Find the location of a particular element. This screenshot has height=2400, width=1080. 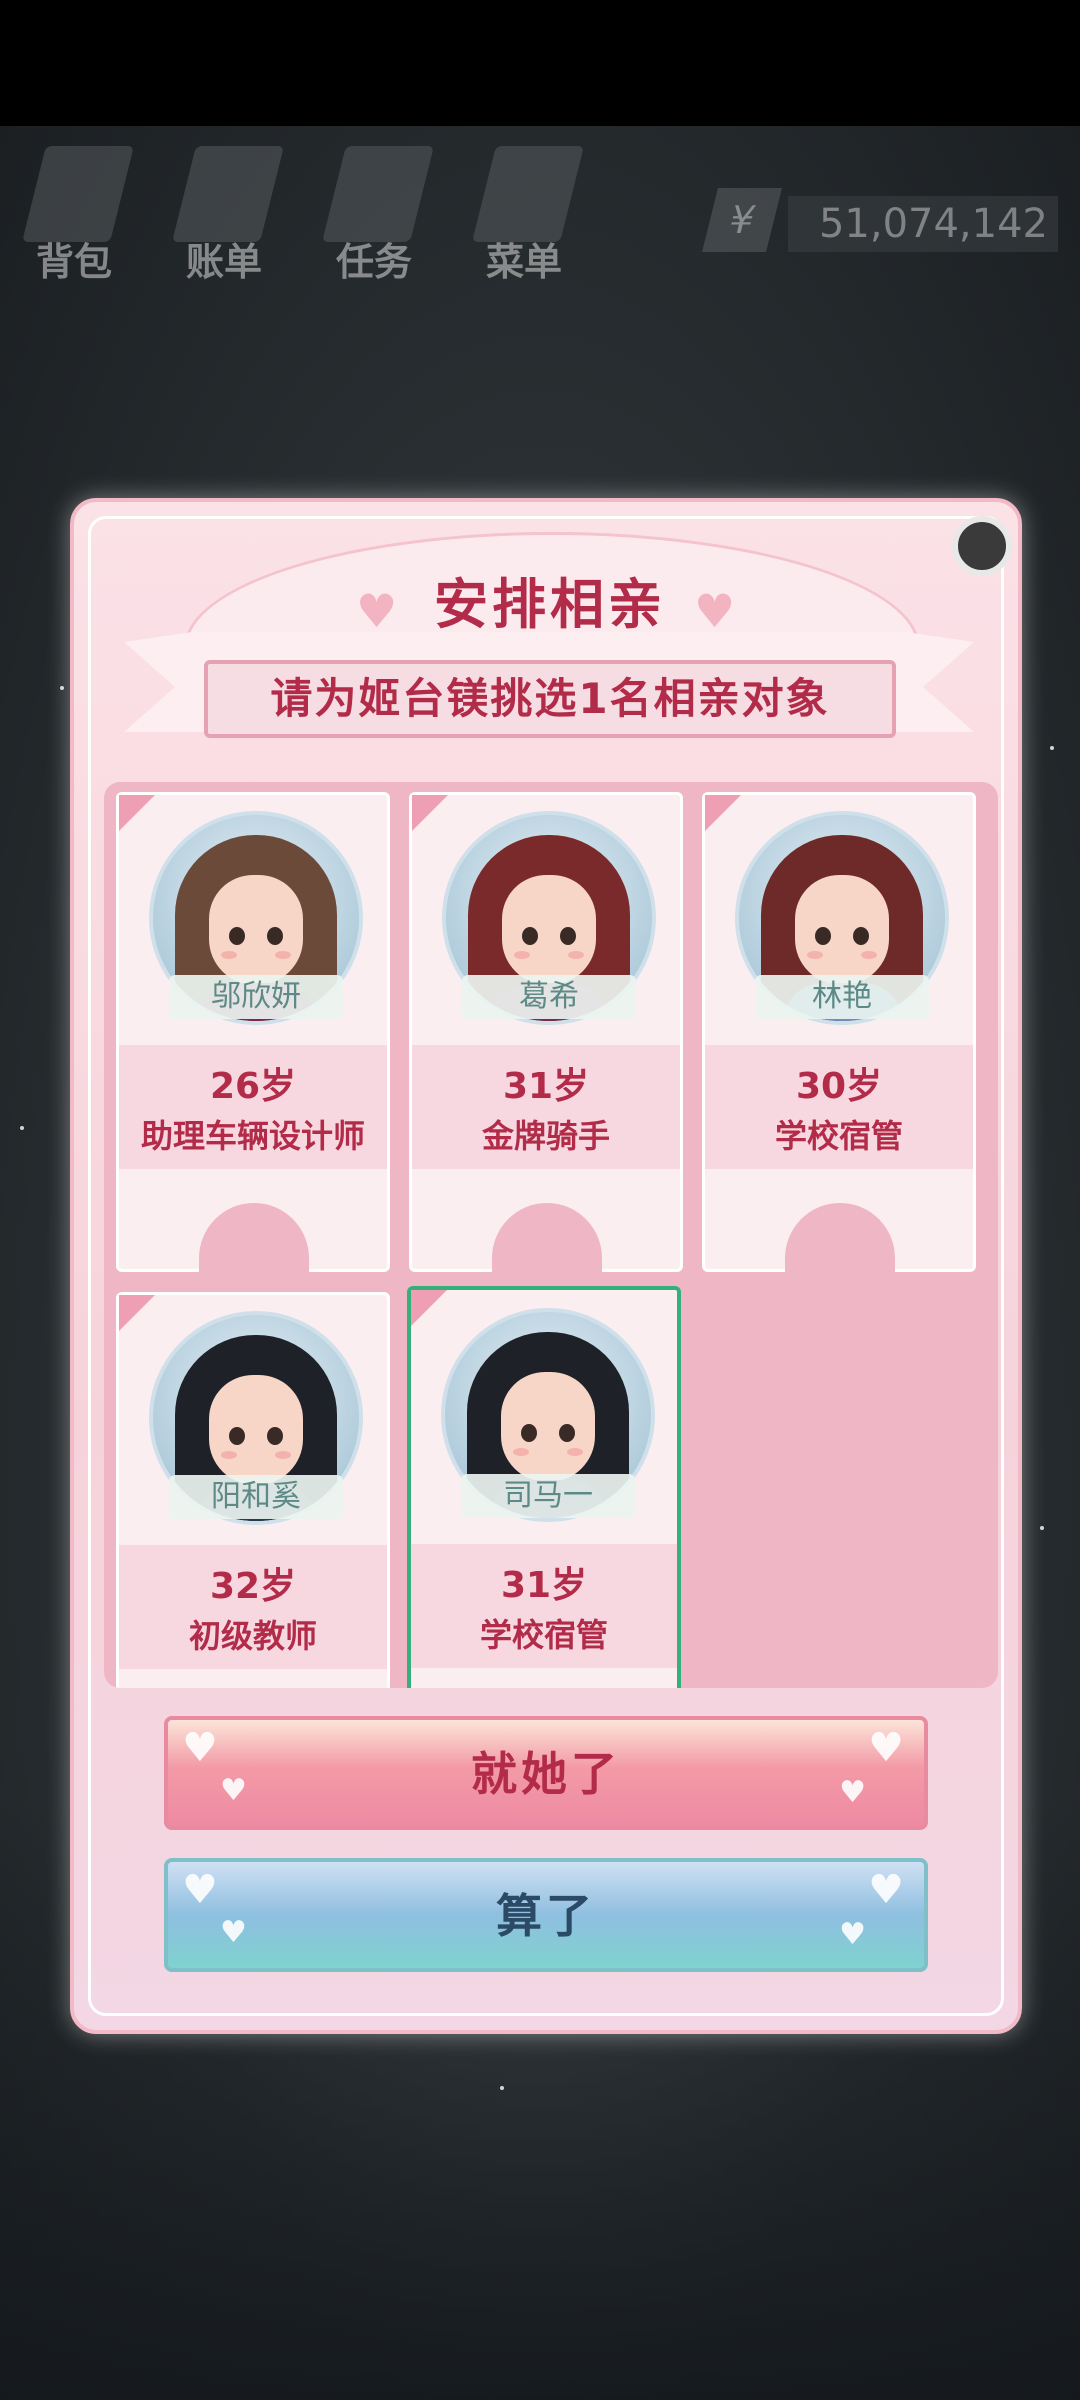

candidate-job: 初级教师 is located at coordinates (252, 1636).